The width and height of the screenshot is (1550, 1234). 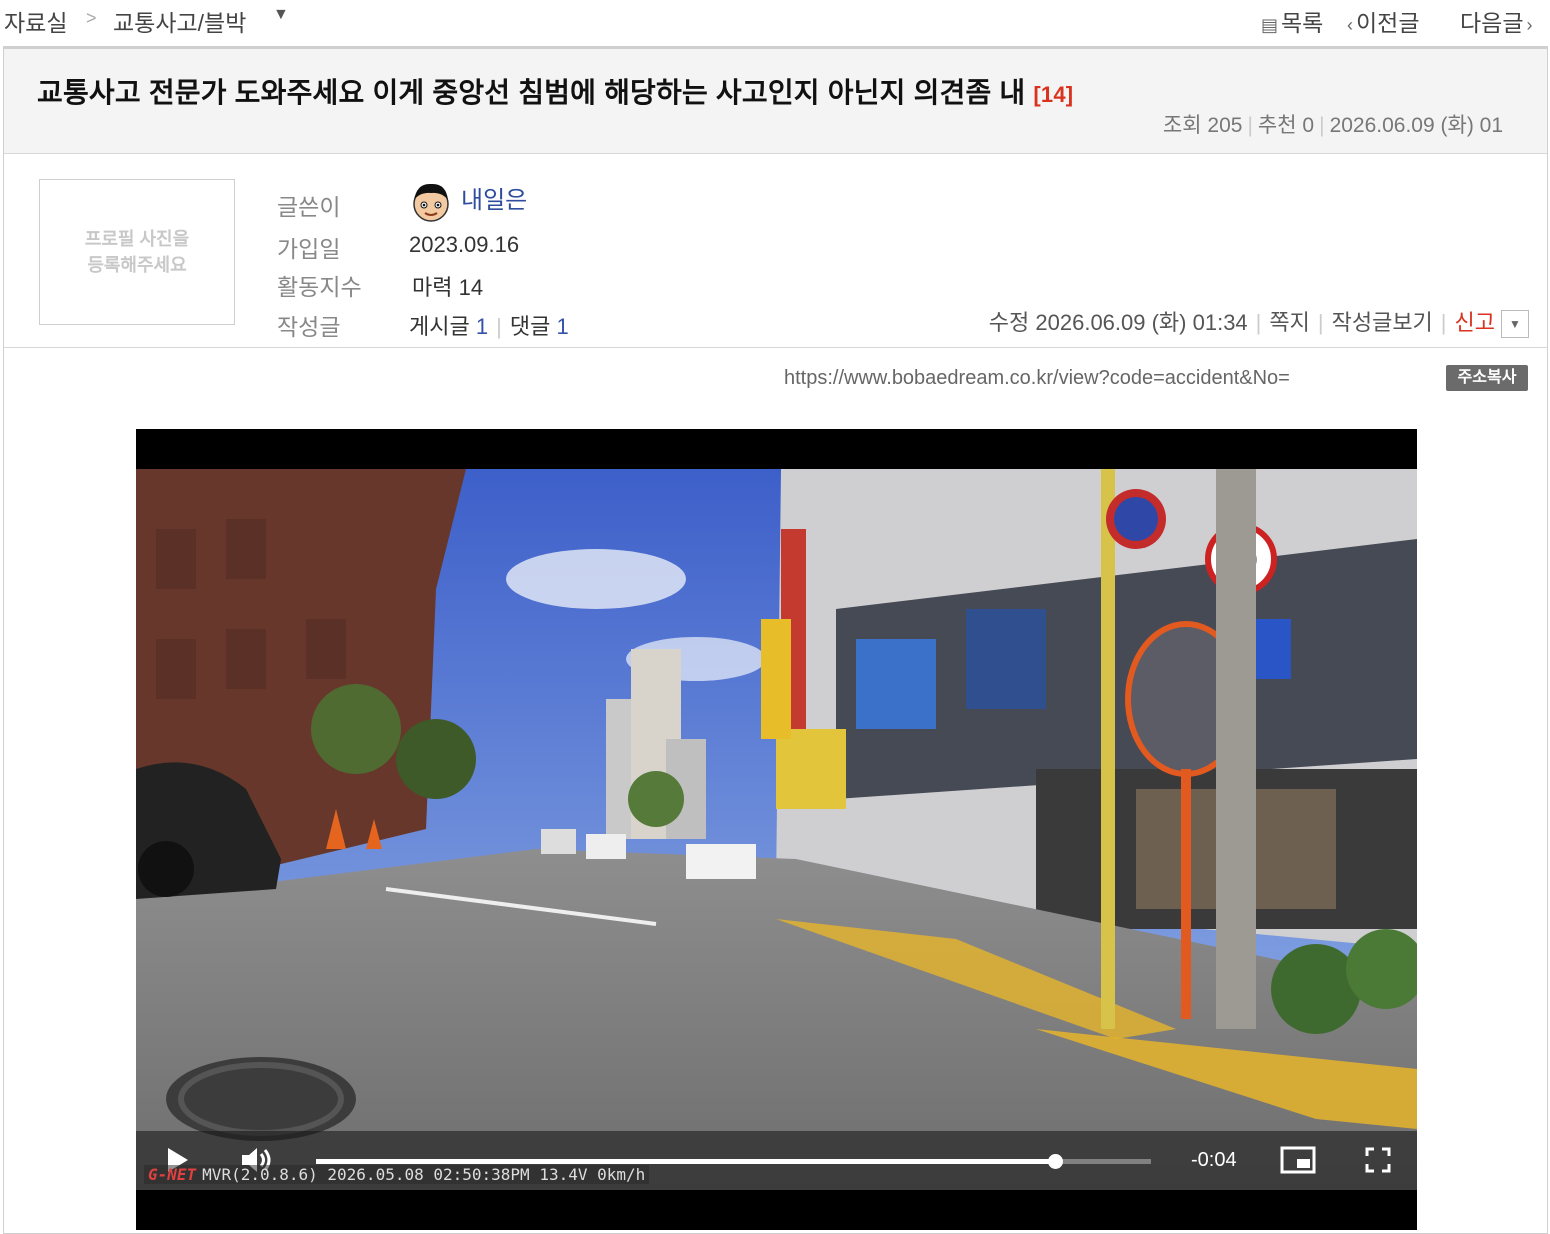 I want to click on views-count: 205, so click(x=1225, y=125).